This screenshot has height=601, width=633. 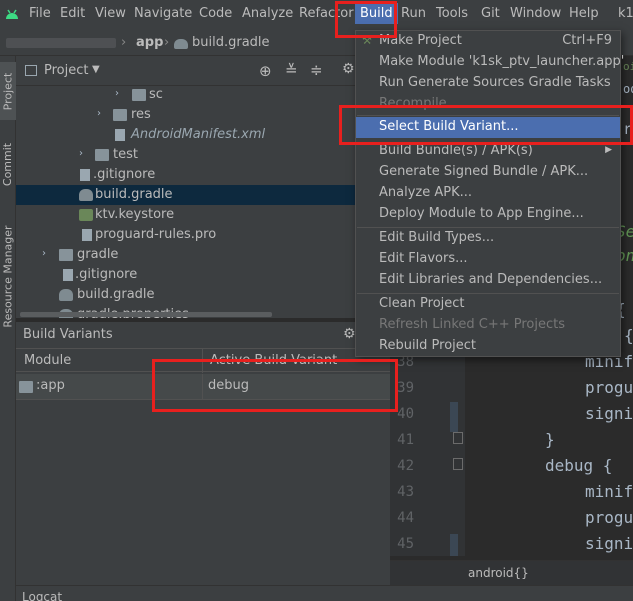 What do you see at coordinates (488, 83) in the screenshot?
I see `menu-item-run-generate-sources: Run Generate Sources Gradle Tasks` at bounding box center [488, 83].